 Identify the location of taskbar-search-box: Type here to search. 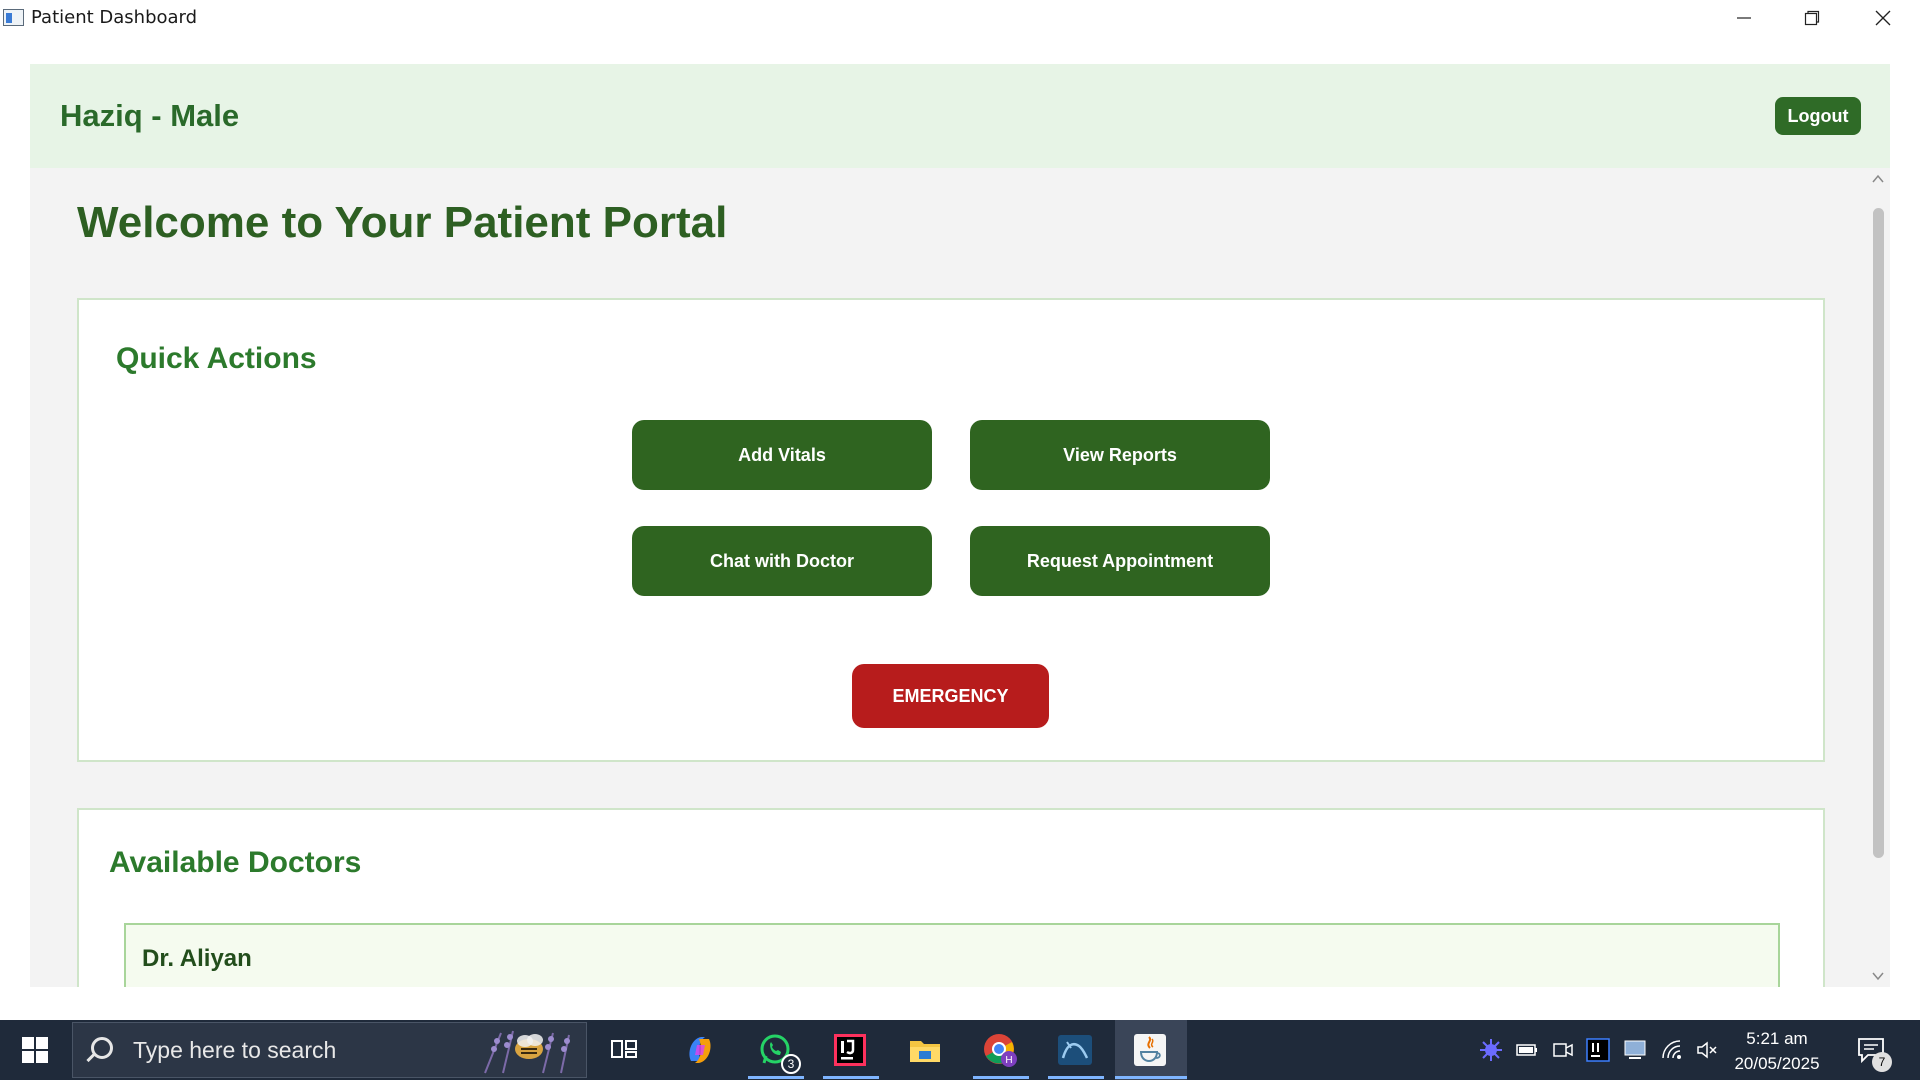
(329, 1050).